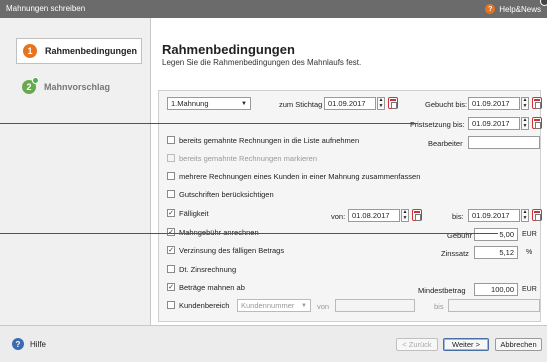 The image size is (547, 362). I want to click on footer-bar: ? Hilfe < Zurück Weiter > Abbrechen, so click(273, 343).